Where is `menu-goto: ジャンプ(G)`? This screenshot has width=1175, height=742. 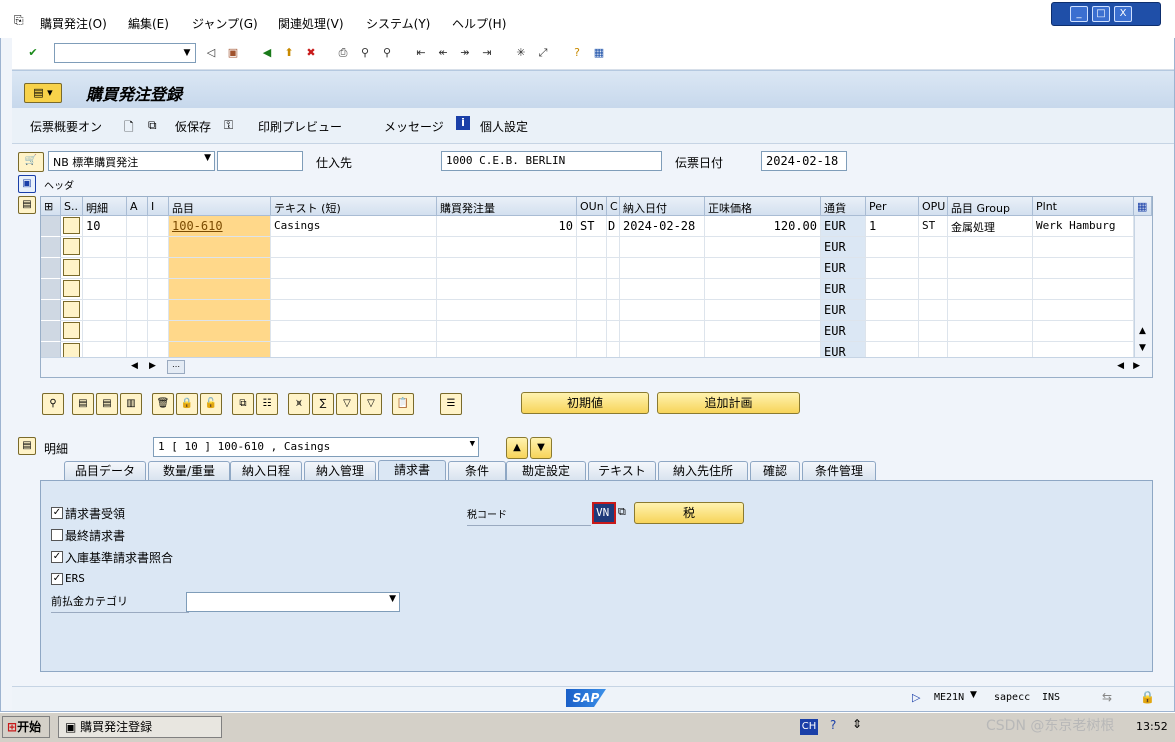 menu-goto: ジャンプ(G) is located at coordinates (225, 23).